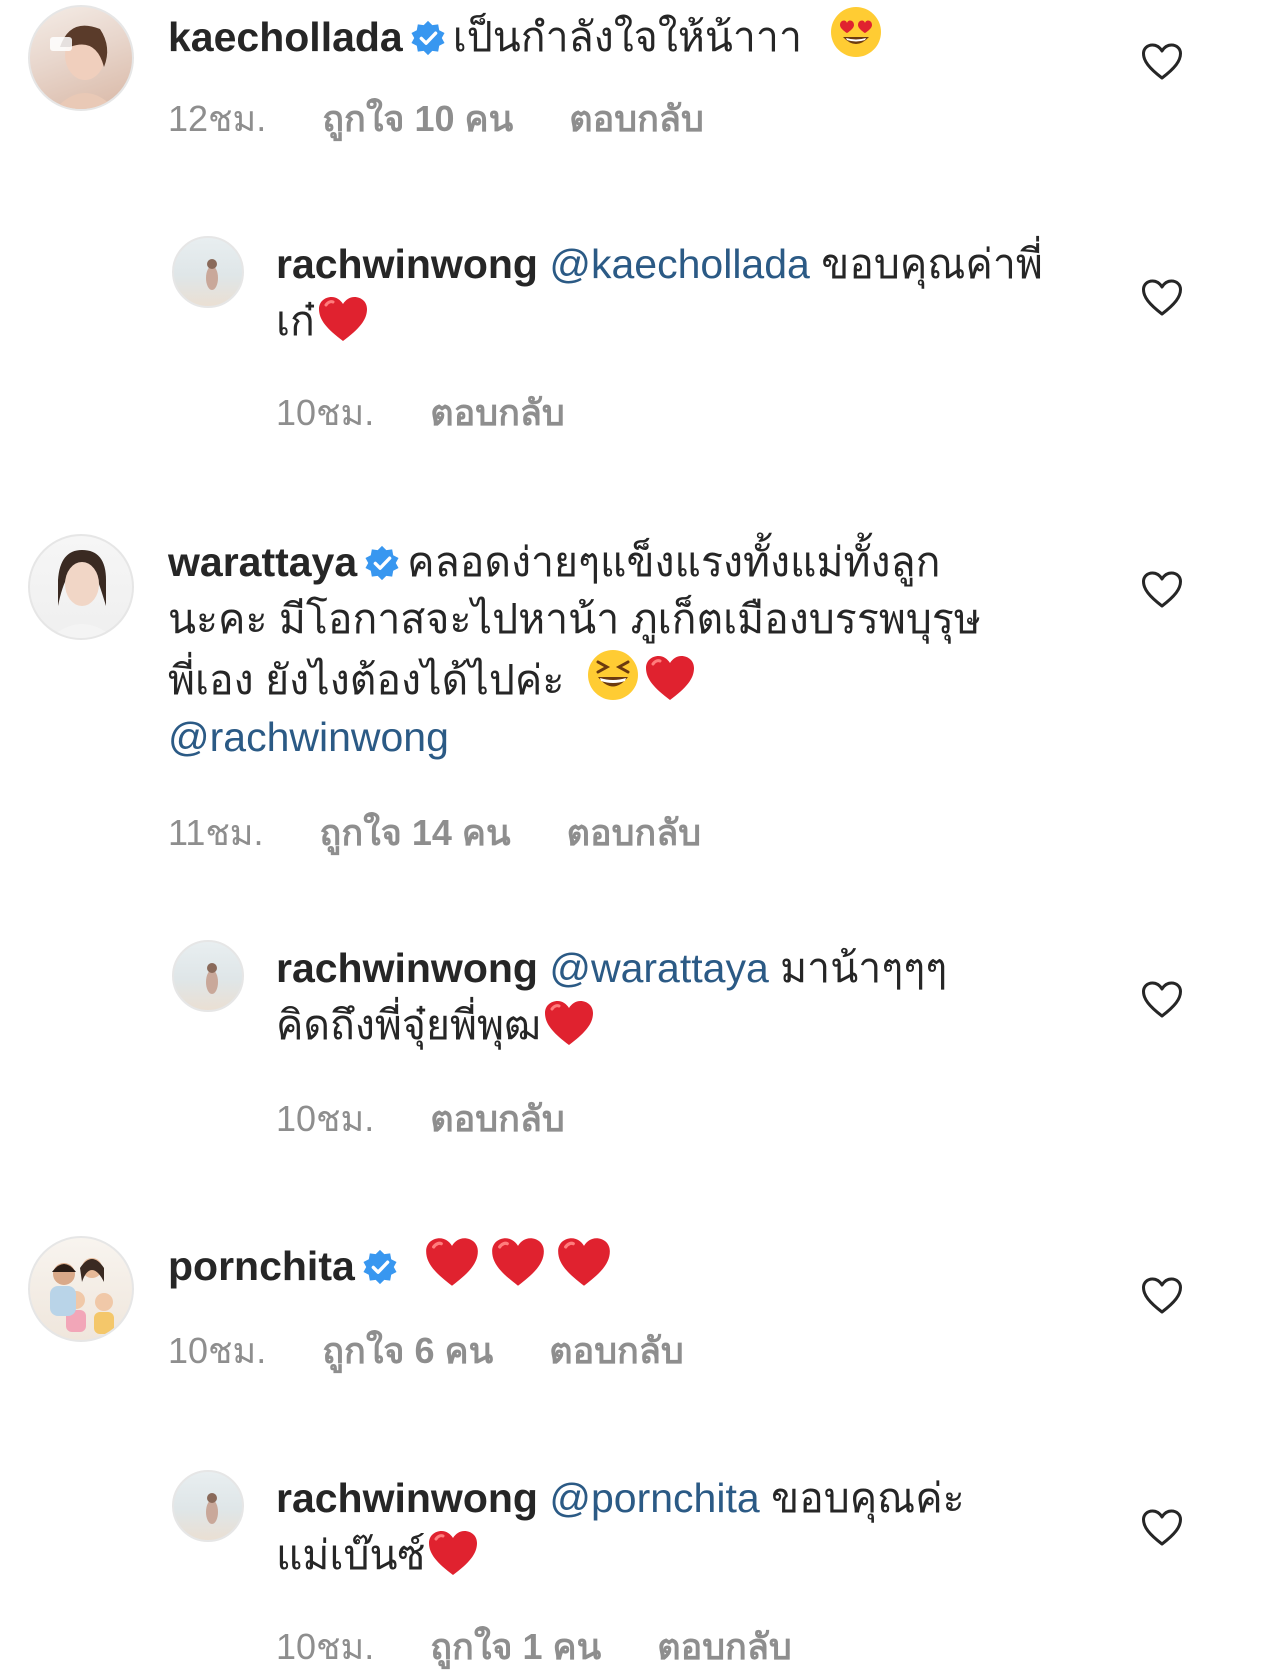 This screenshot has height=1675, width=1262. Describe the element at coordinates (868, 1498) in the screenshot. I see `comment-message-line1: ขอบคุณค่ะ` at that location.